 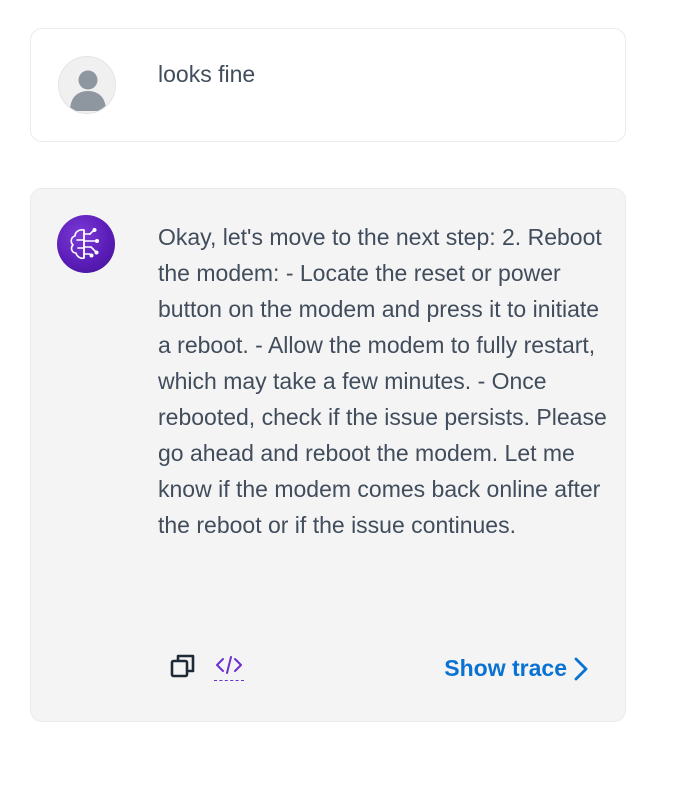 I want to click on code-icon, so click(x=229, y=664).